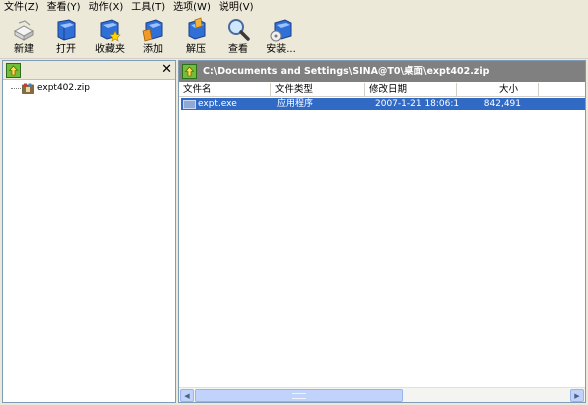 This screenshot has width=588, height=405. Describe the element at coordinates (166, 69) in the screenshot. I see `close-tree-button: ✕` at that location.